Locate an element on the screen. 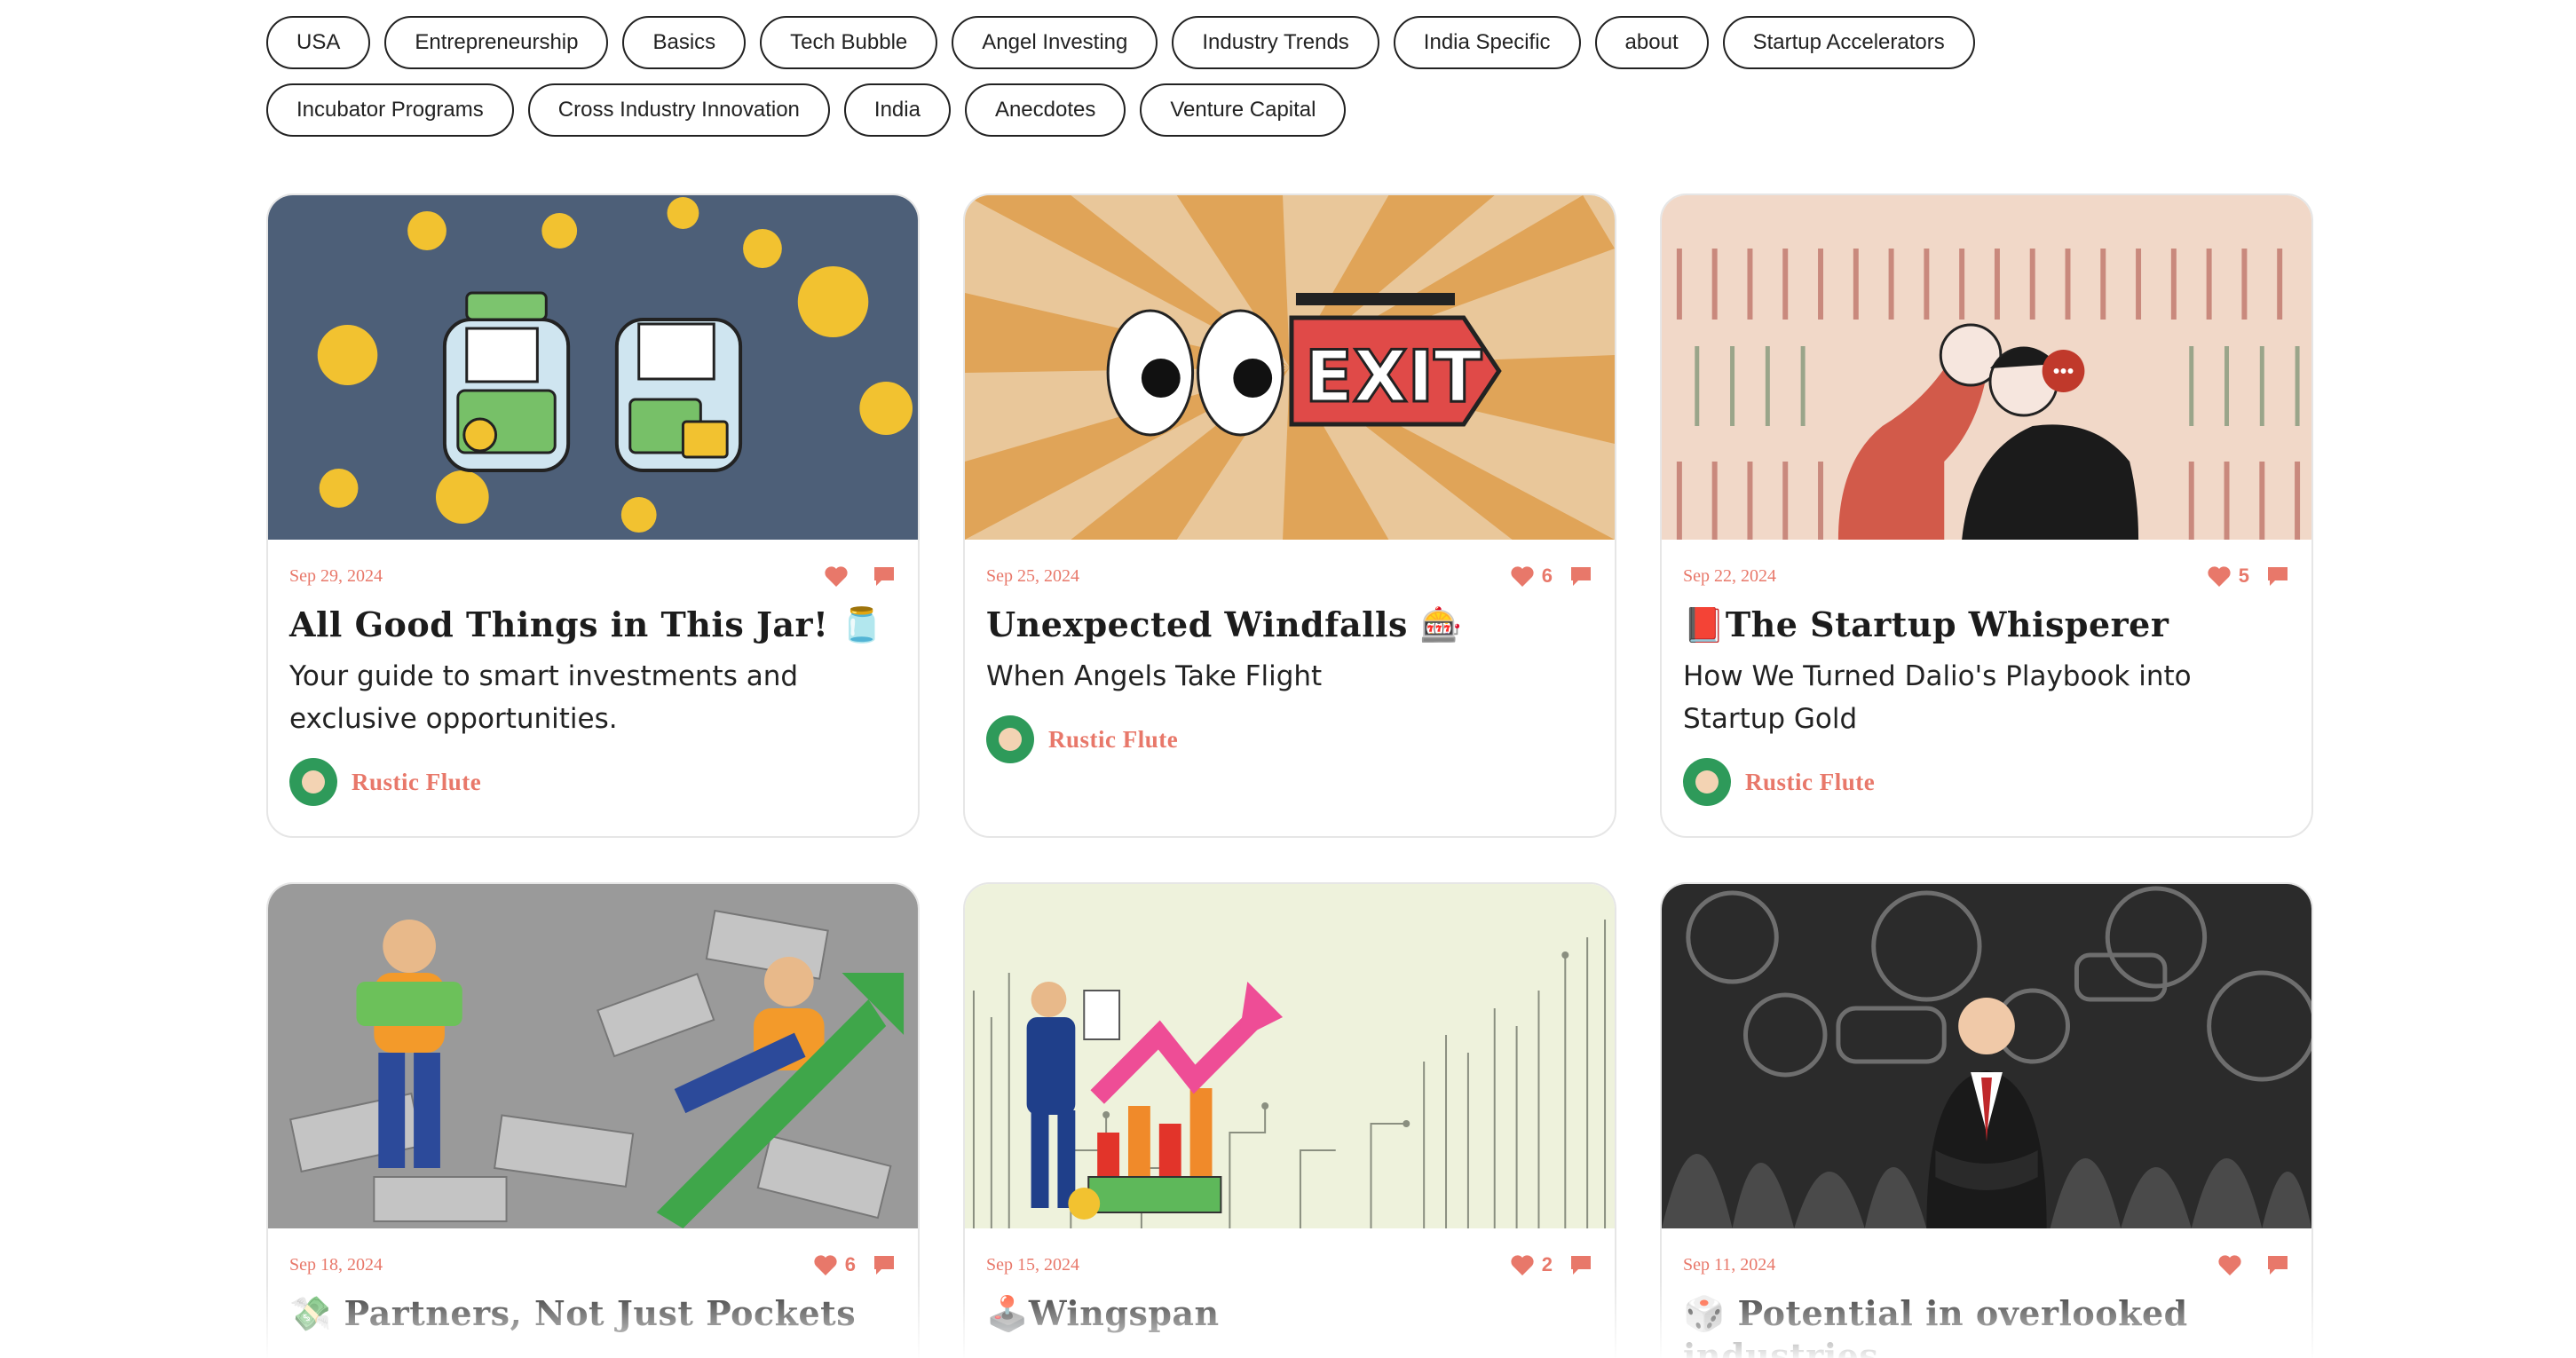  businessman-machinery-image is located at coordinates (1986, 1056).